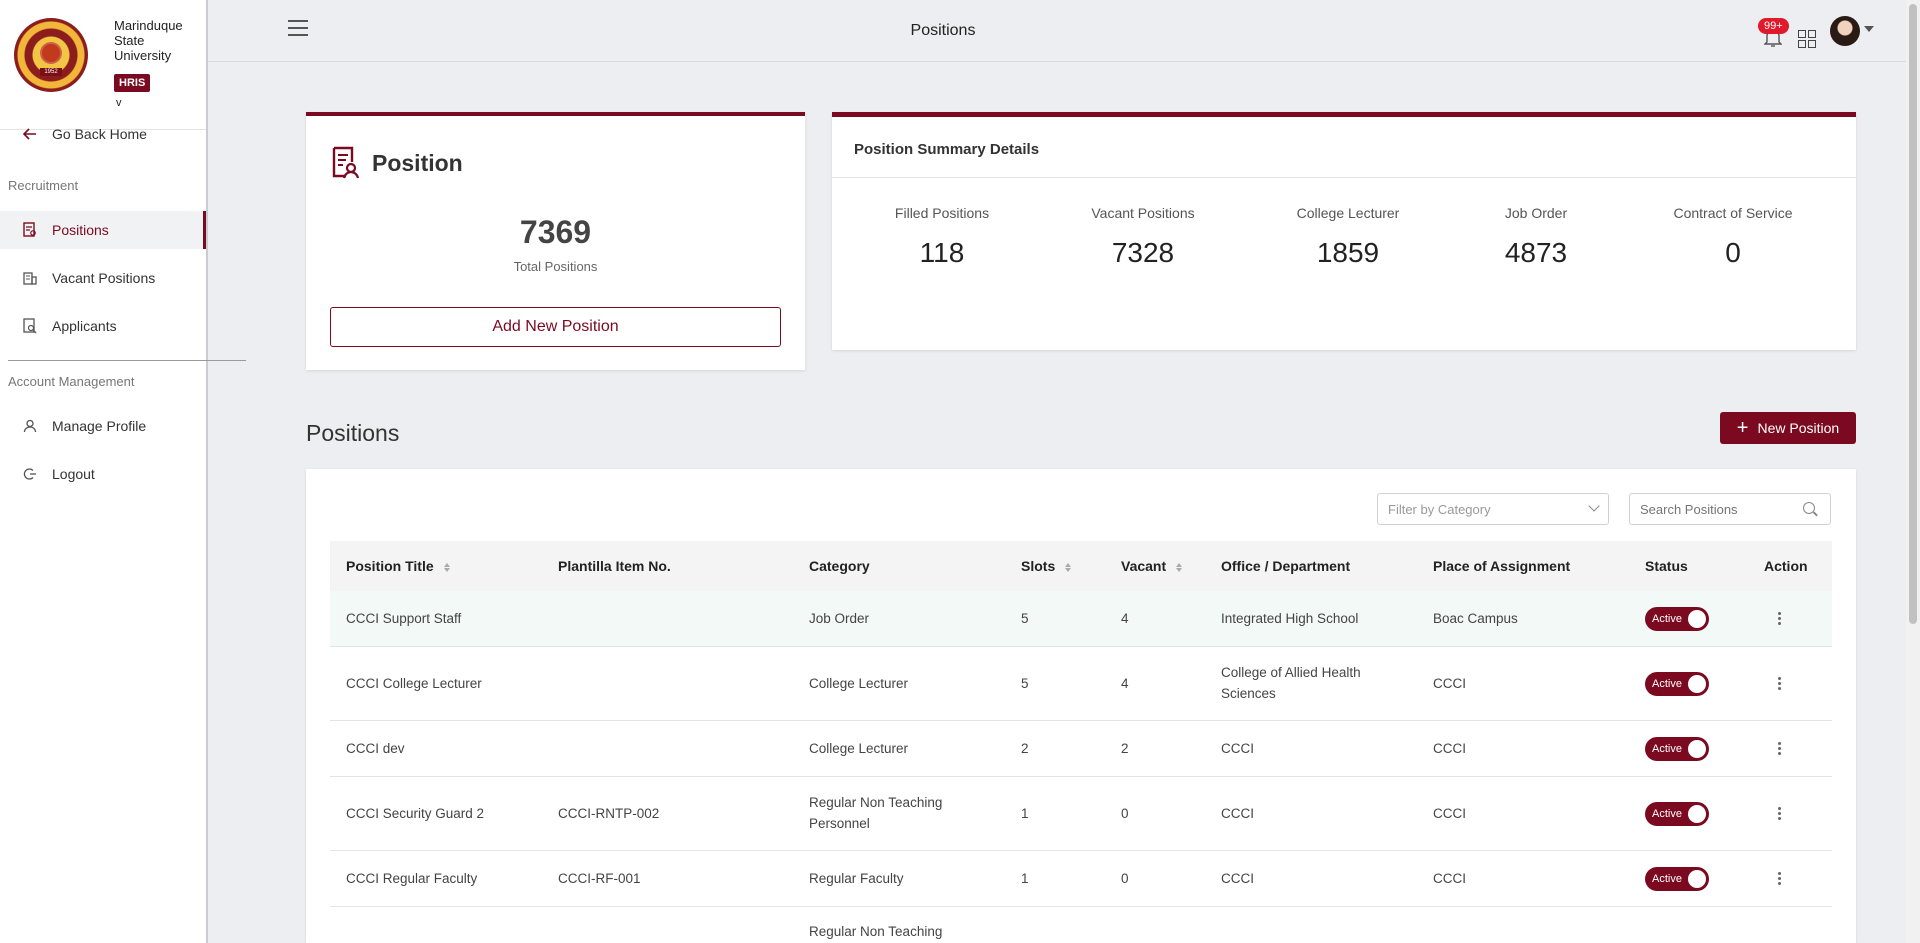 The width and height of the screenshot is (1920, 943). Describe the element at coordinates (1845, 31) in the screenshot. I see `avatar` at that location.